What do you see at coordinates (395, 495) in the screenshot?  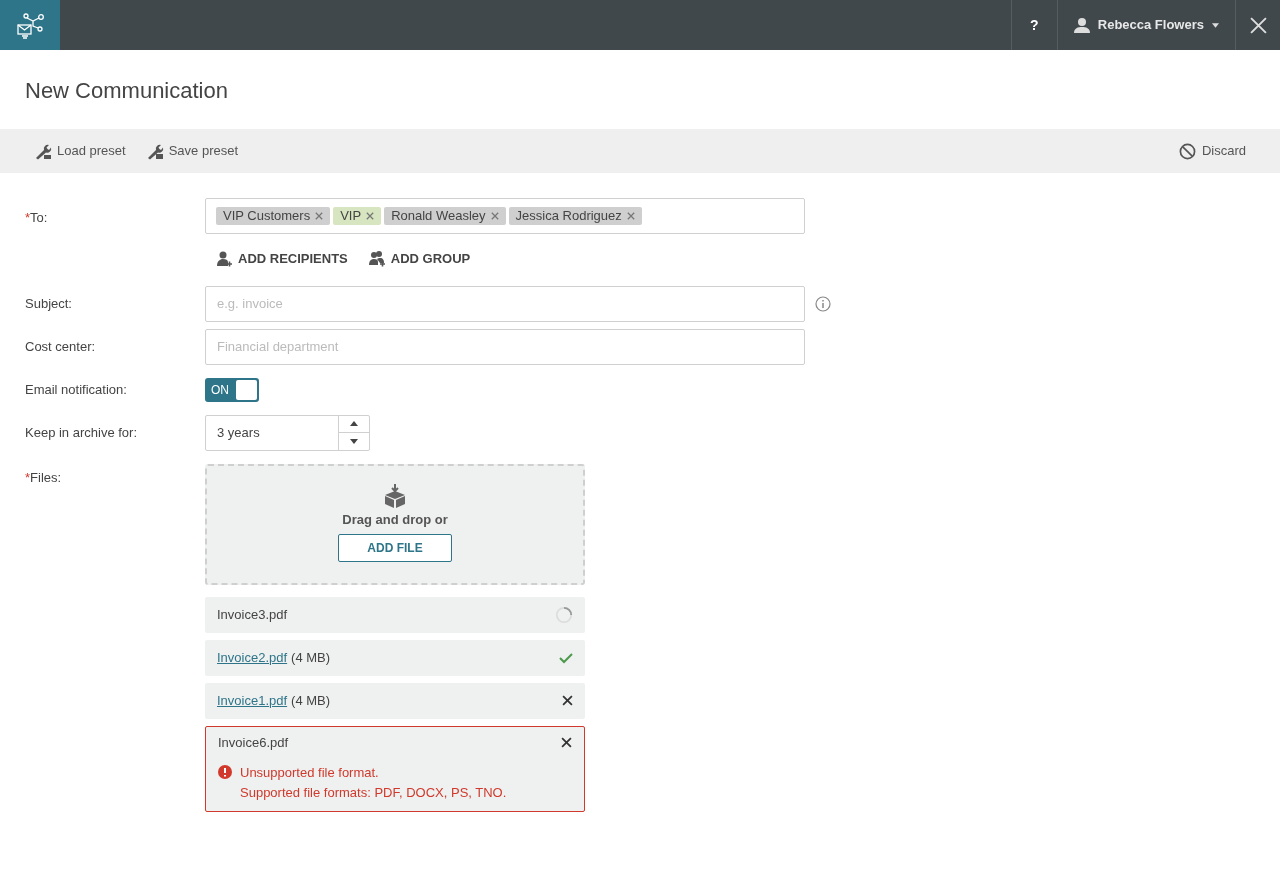 I see `box-download-icon` at bounding box center [395, 495].